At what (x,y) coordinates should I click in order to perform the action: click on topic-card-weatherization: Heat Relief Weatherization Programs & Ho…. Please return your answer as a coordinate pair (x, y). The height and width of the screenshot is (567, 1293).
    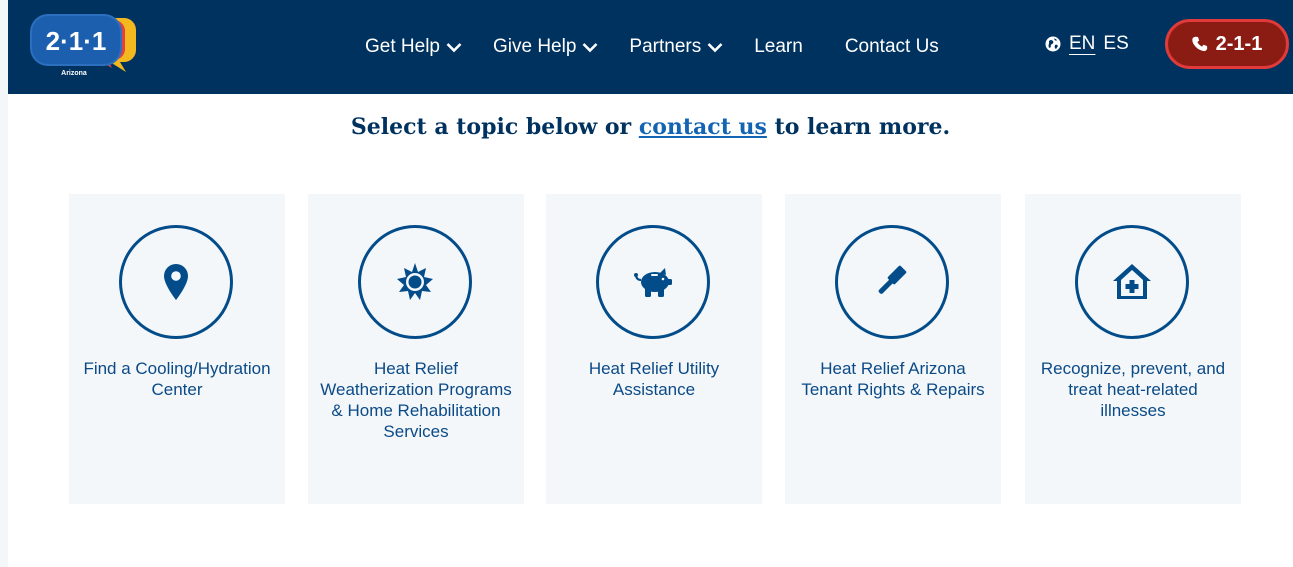
    Looking at the image, I should click on (416, 349).